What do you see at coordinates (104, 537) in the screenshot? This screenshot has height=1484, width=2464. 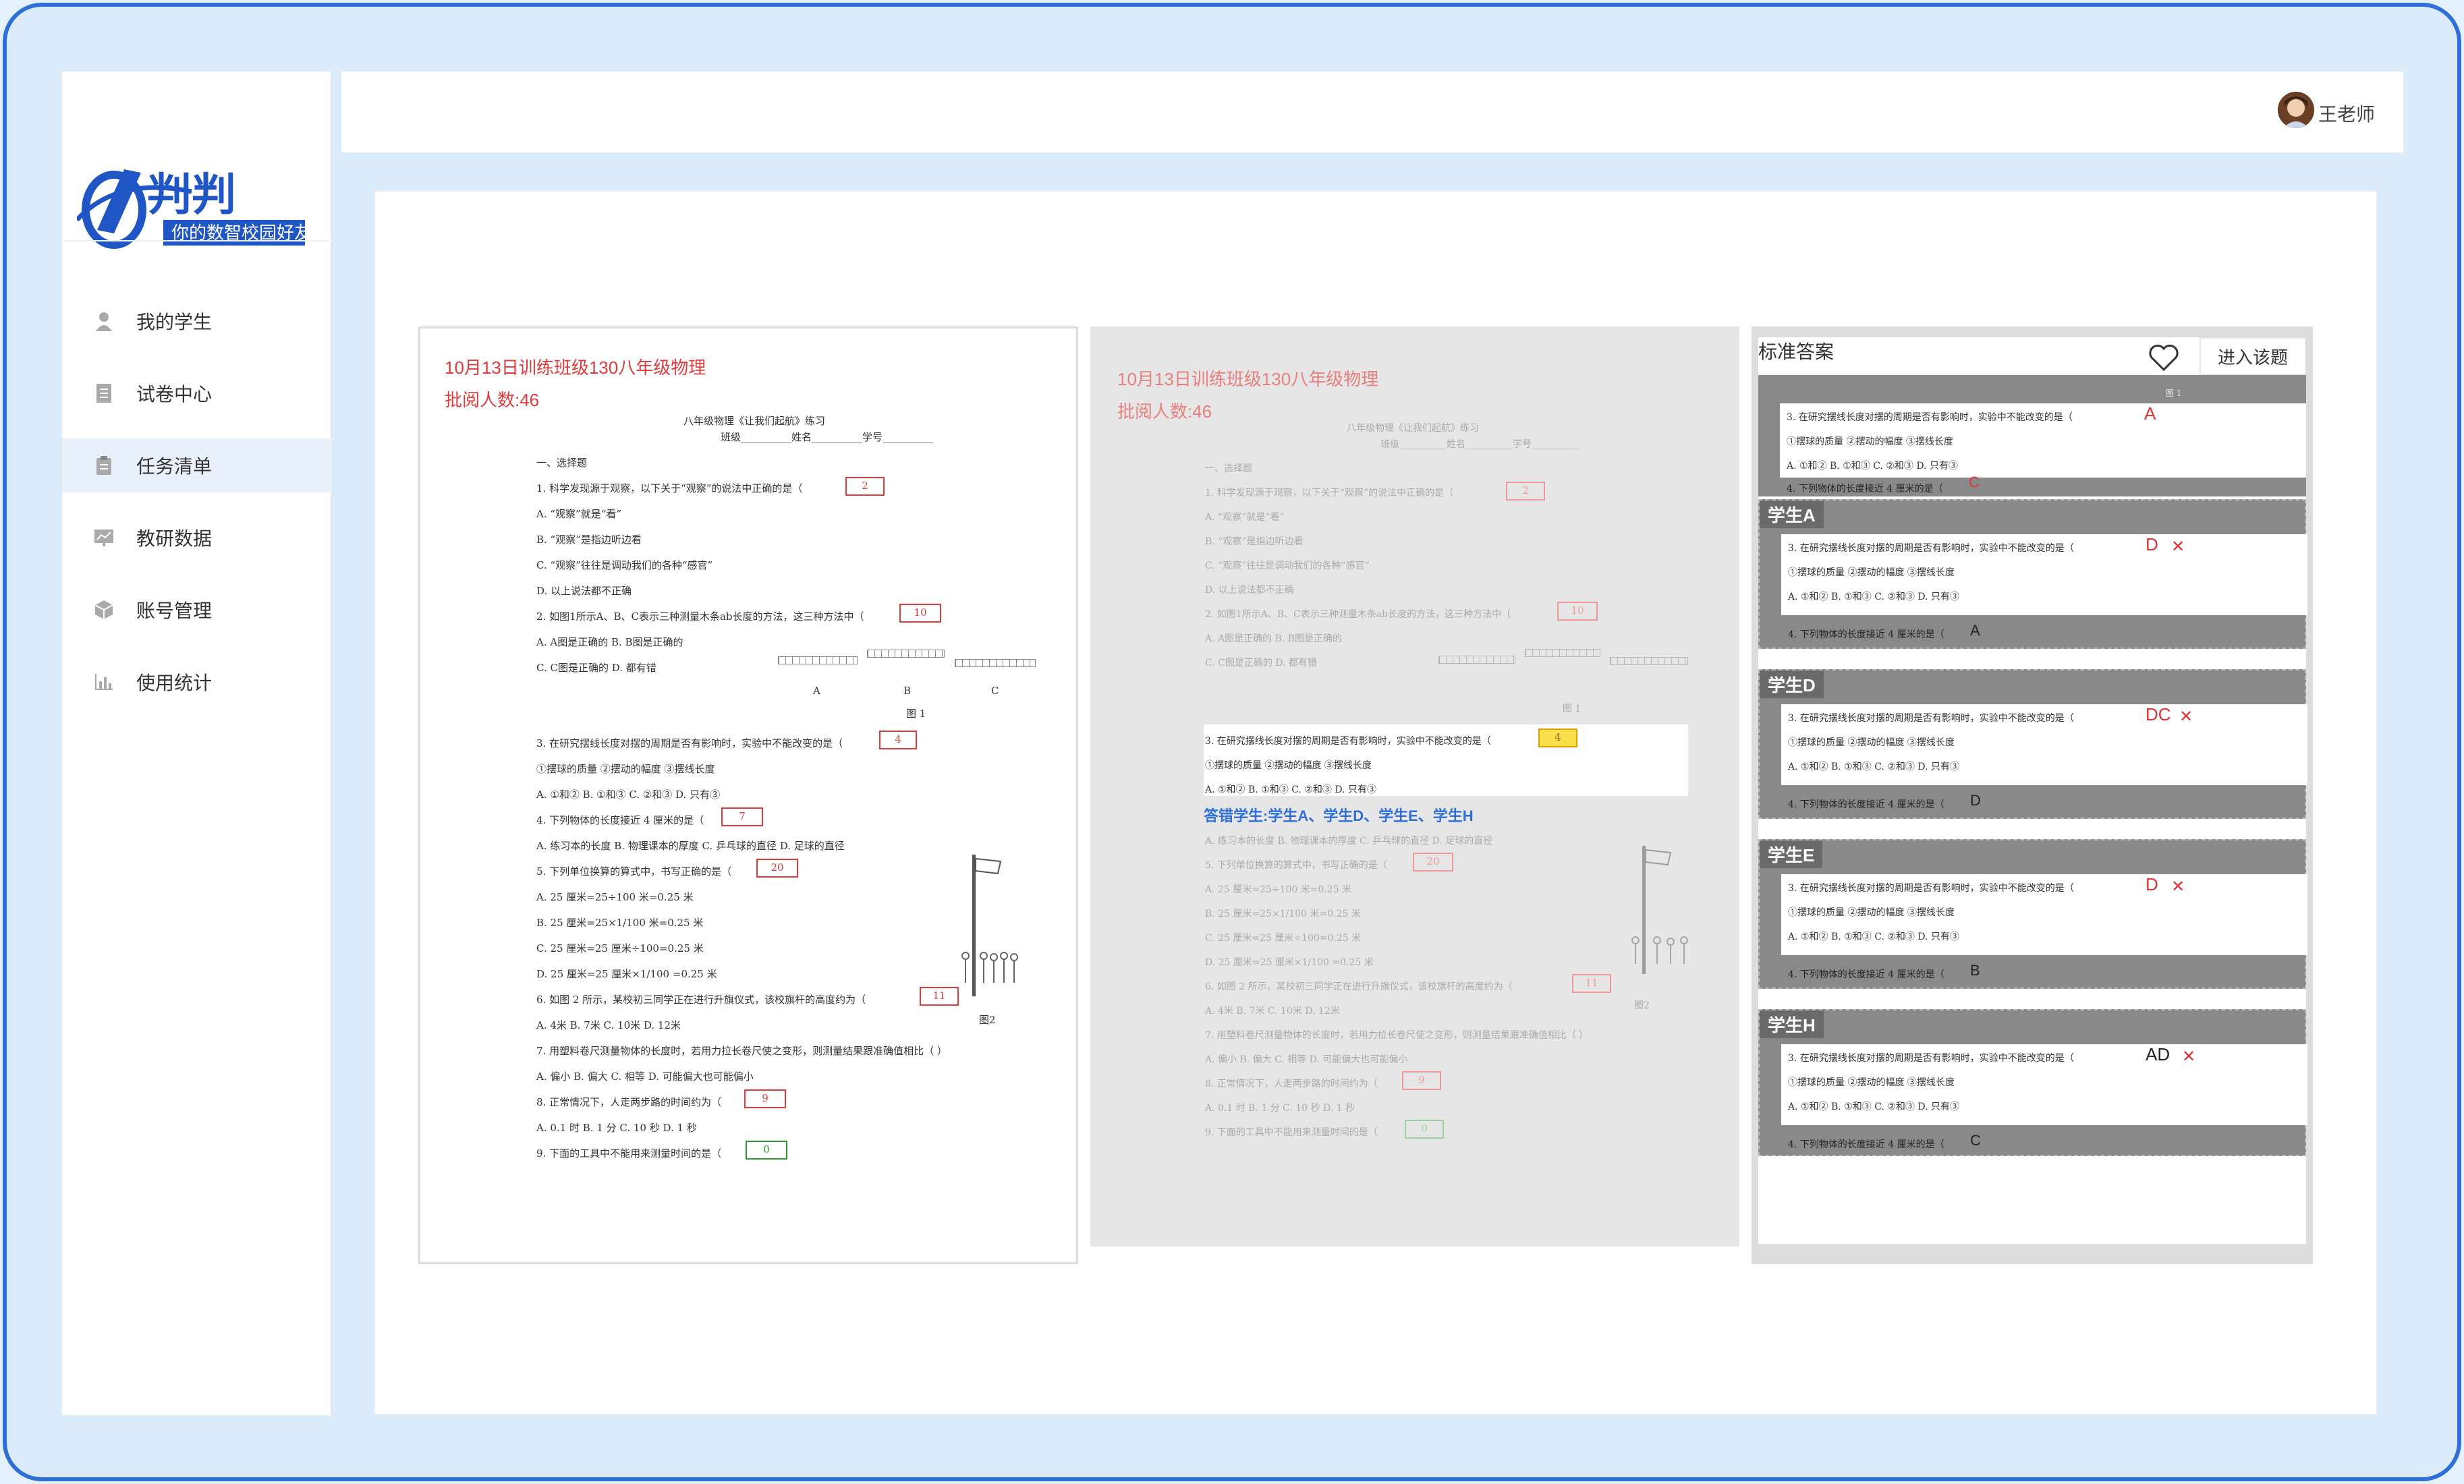 I see `chart-board-icon` at bounding box center [104, 537].